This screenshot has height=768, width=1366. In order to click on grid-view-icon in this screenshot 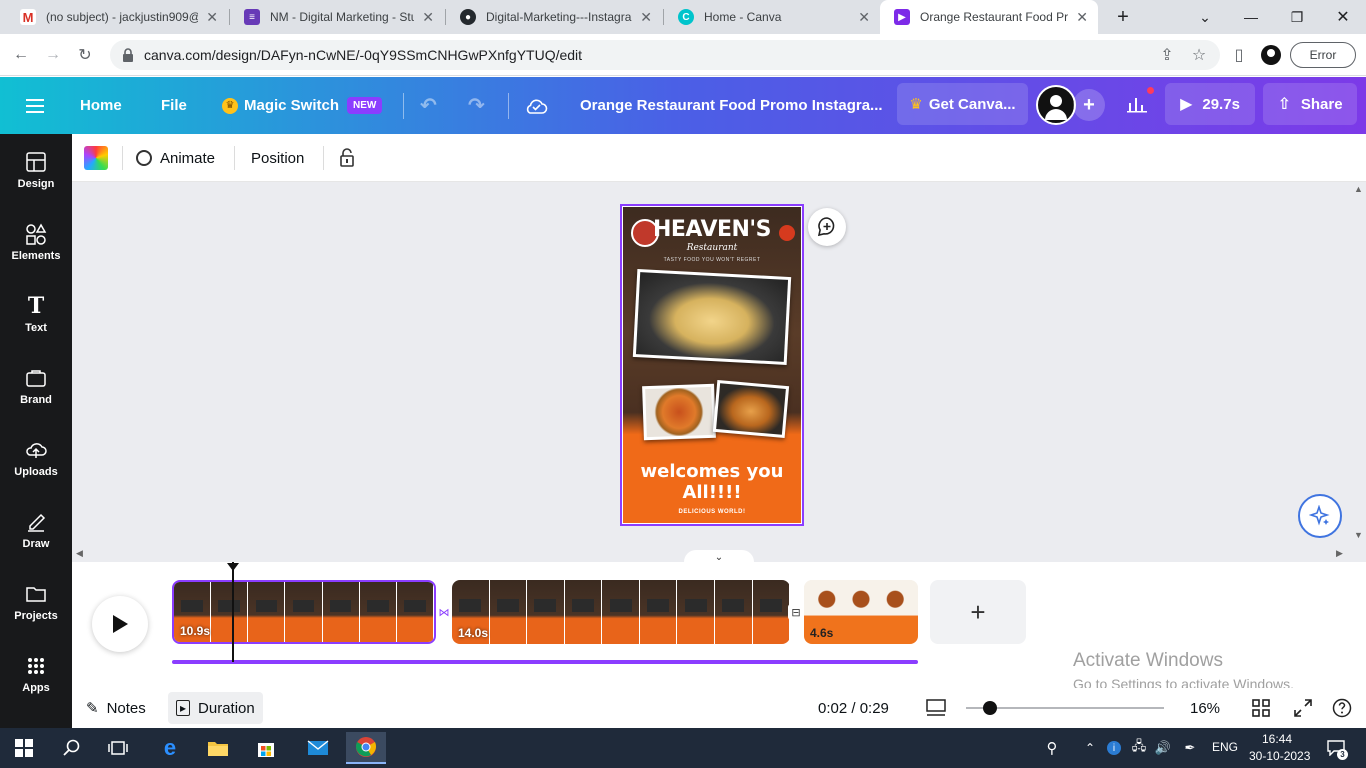, I will do `click(1261, 708)`.